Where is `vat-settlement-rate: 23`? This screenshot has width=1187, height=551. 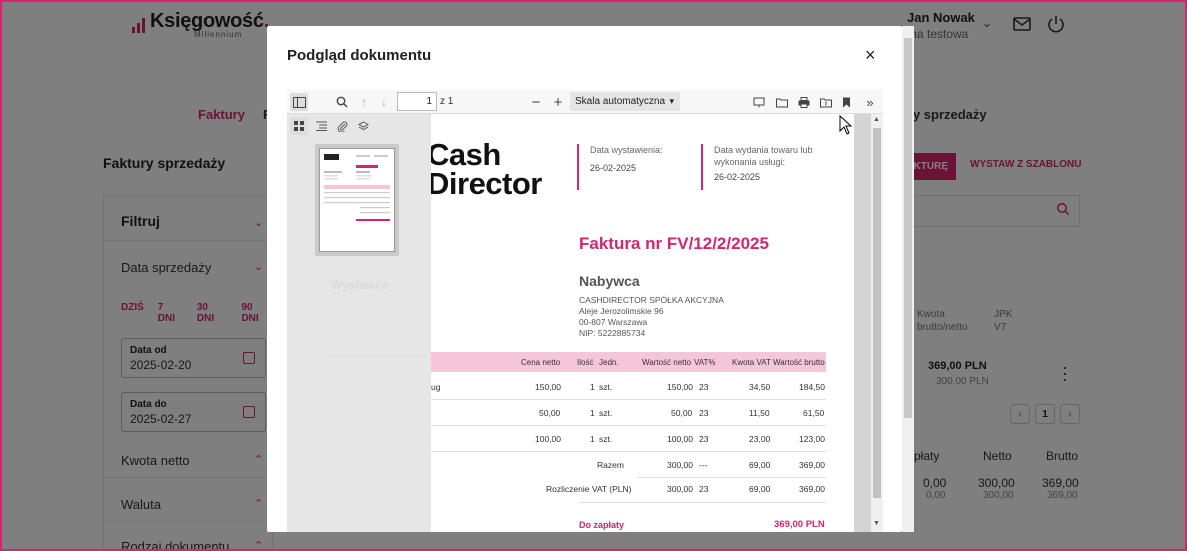 vat-settlement-rate: 23 is located at coordinates (704, 489).